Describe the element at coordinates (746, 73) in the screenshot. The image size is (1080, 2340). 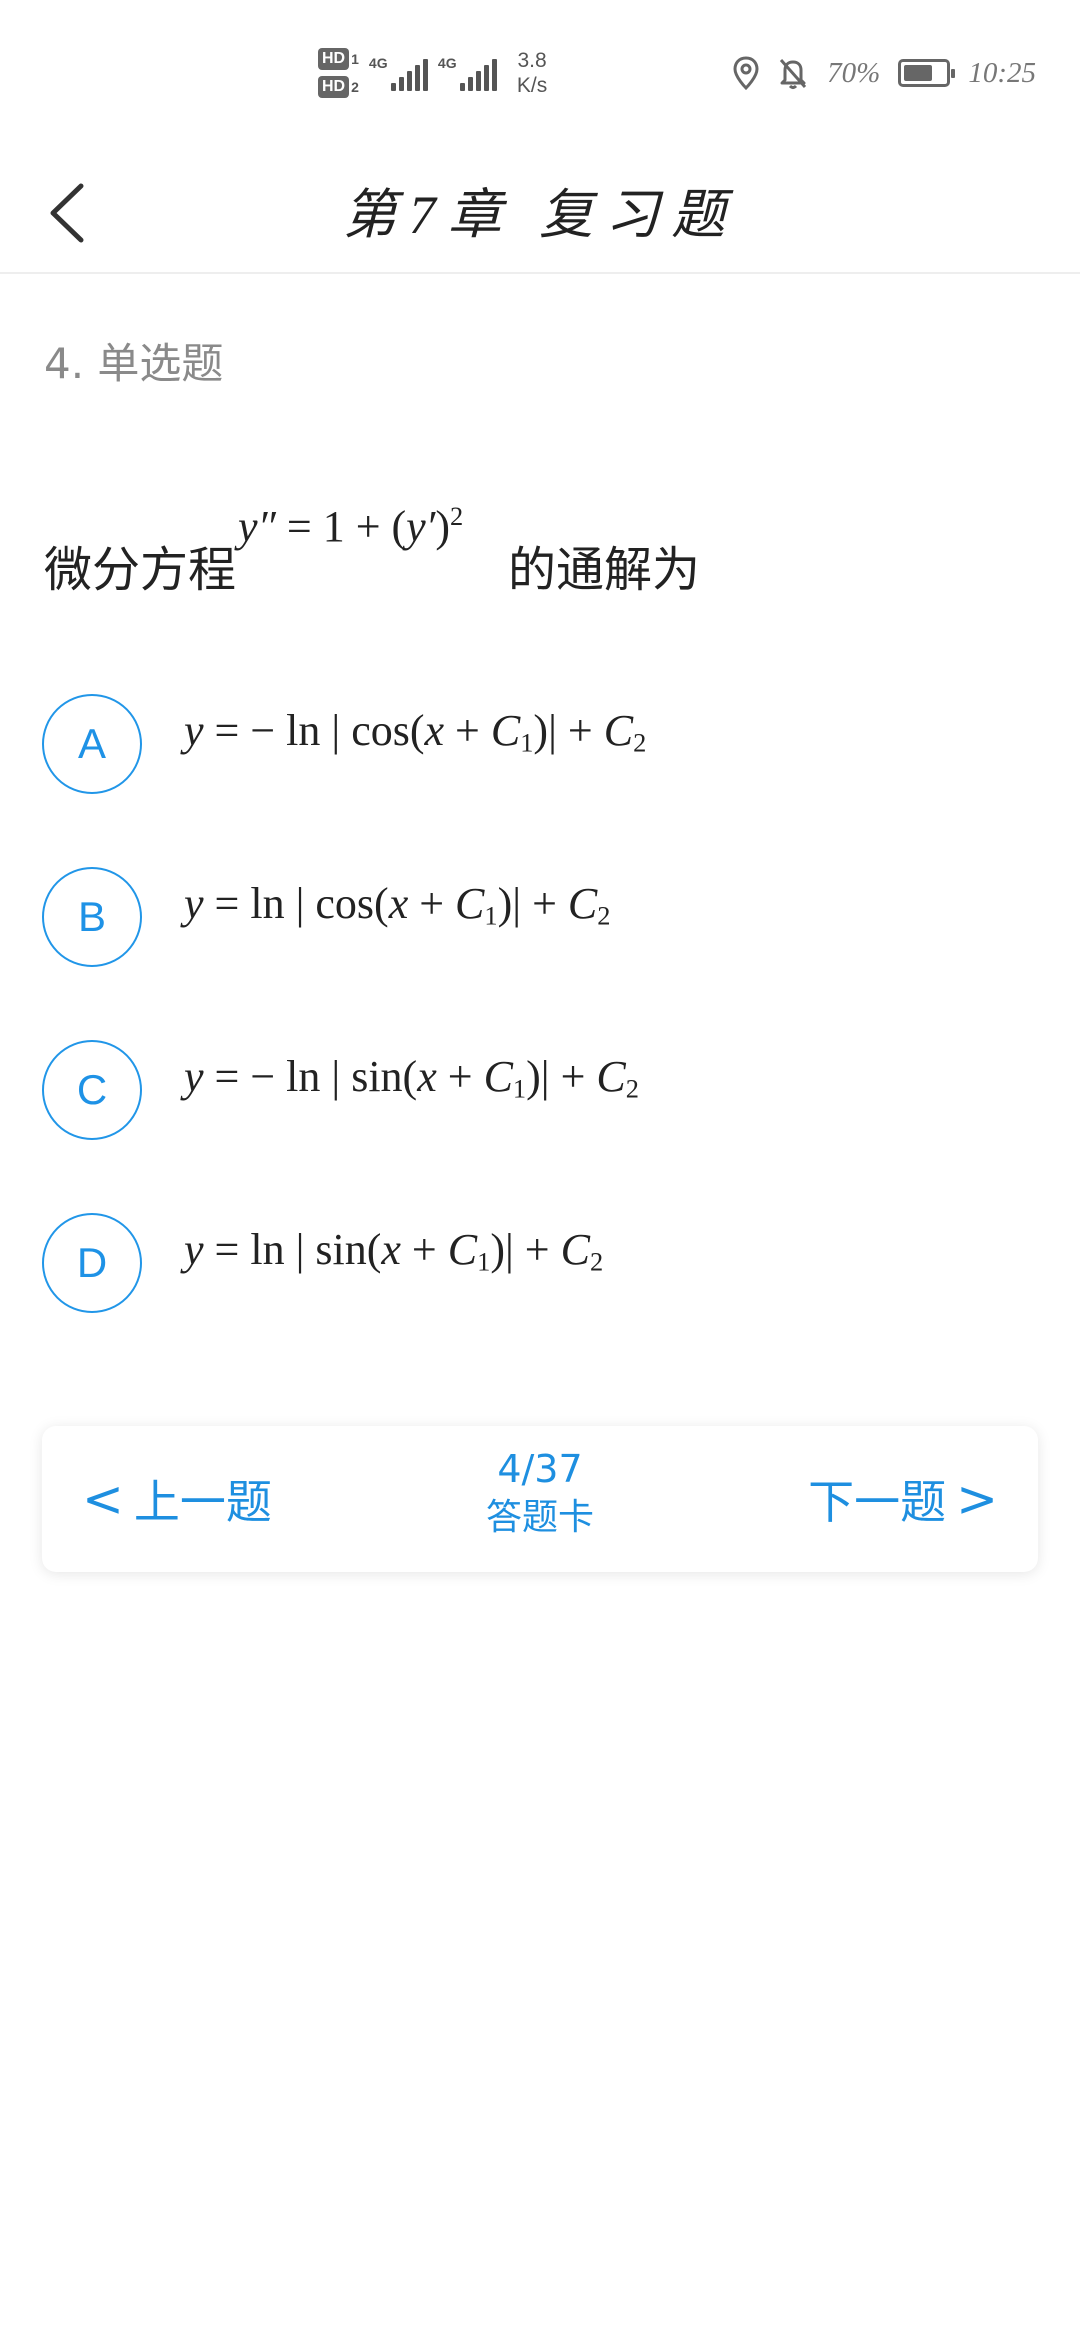
I see `location-icon` at that location.